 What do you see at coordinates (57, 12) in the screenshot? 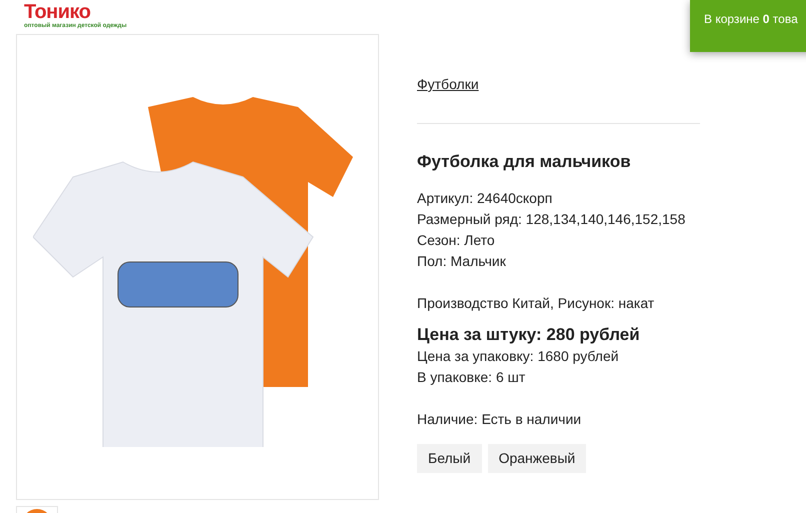
I see `logo-wordmark: Тонико` at bounding box center [57, 12].